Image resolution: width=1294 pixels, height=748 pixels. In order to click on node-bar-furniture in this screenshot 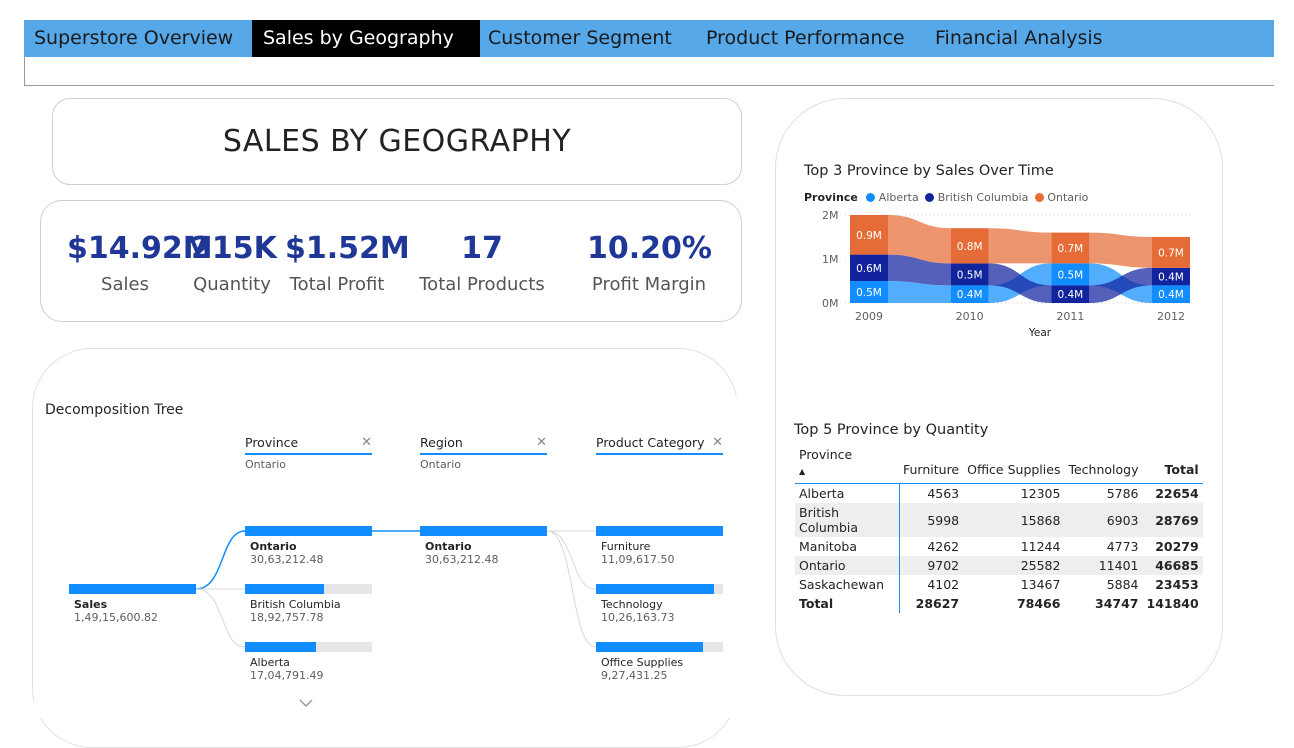, I will do `click(659, 531)`.